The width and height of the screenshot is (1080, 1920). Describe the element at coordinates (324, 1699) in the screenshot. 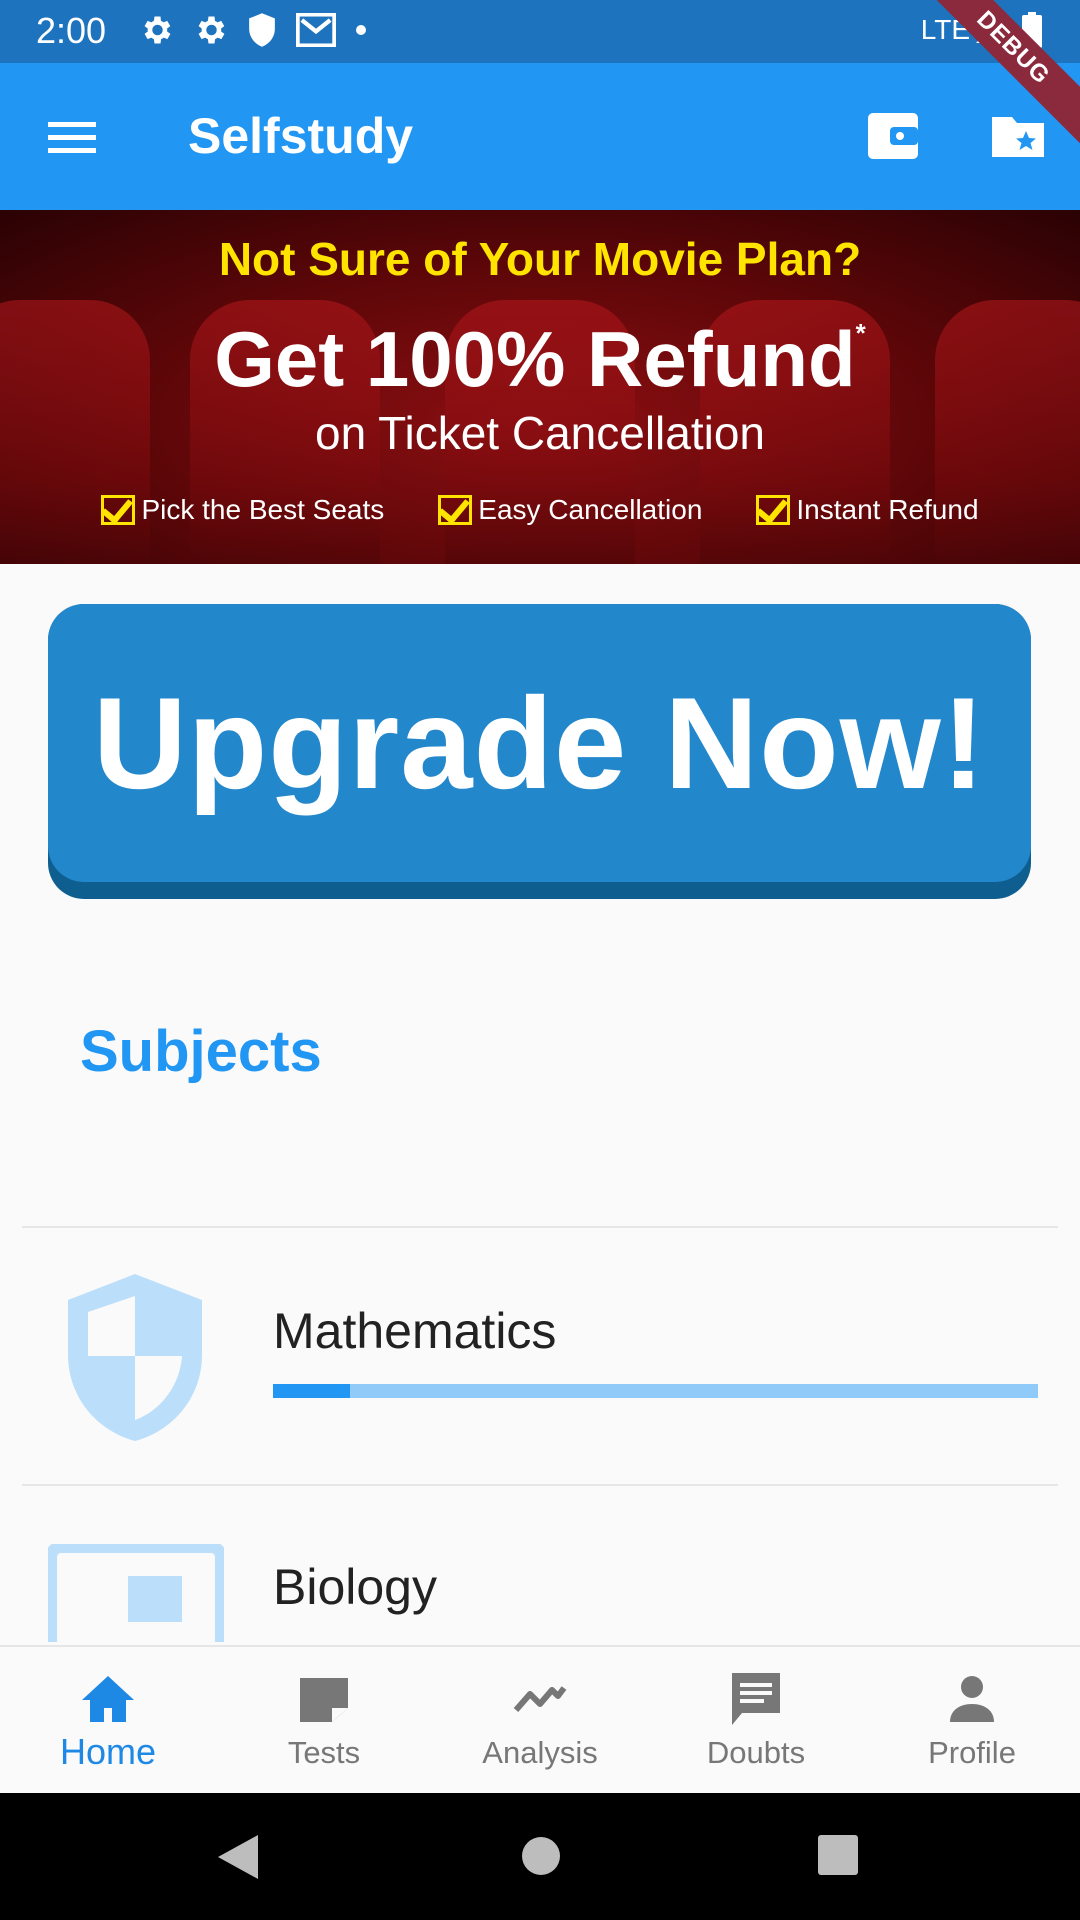

I see `note-icon` at that location.